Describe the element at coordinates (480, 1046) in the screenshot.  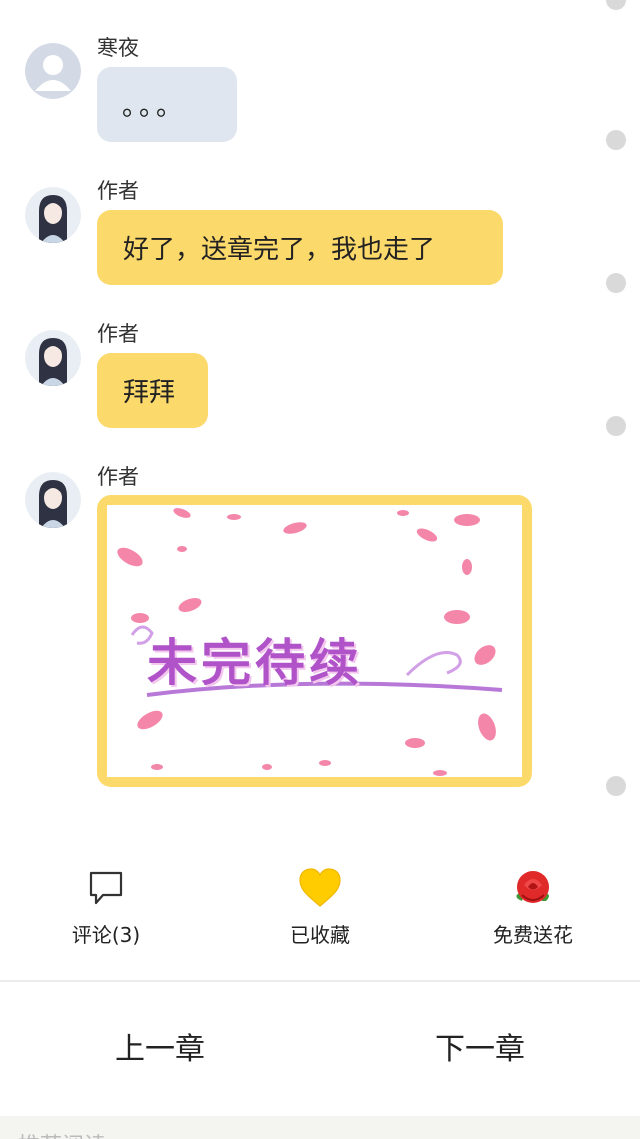
I see `next-chapter-button: 下一章` at that location.